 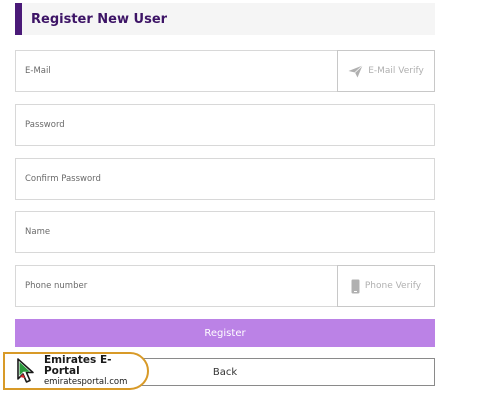 What do you see at coordinates (225, 372) in the screenshot?
I see `back-button-label: Back` at bounding box center [225, 372].